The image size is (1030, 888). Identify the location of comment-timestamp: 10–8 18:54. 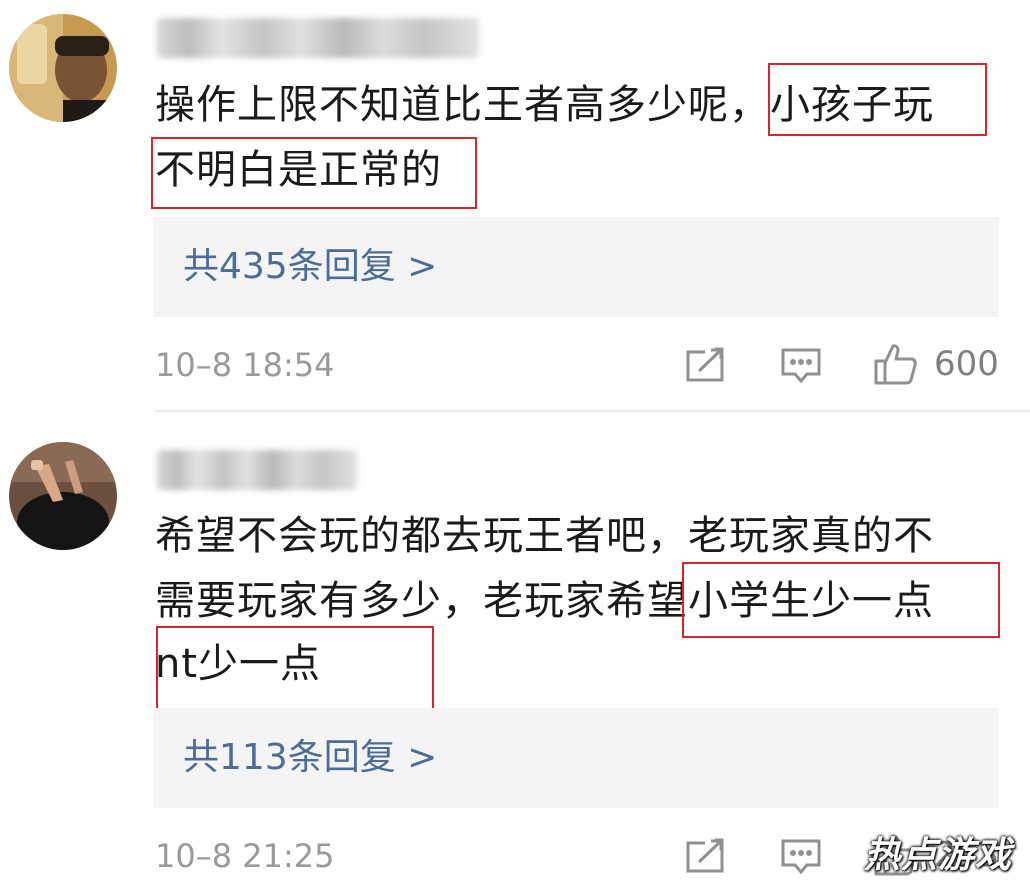
(245, 365).